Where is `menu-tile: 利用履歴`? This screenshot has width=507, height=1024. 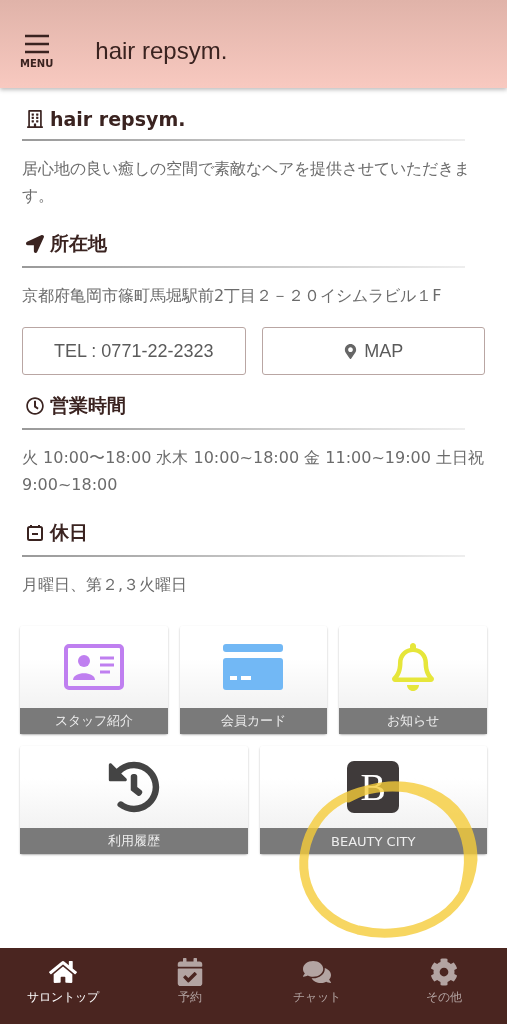 menu-tile: 利用履歴 is located at coordinates (134, 800).